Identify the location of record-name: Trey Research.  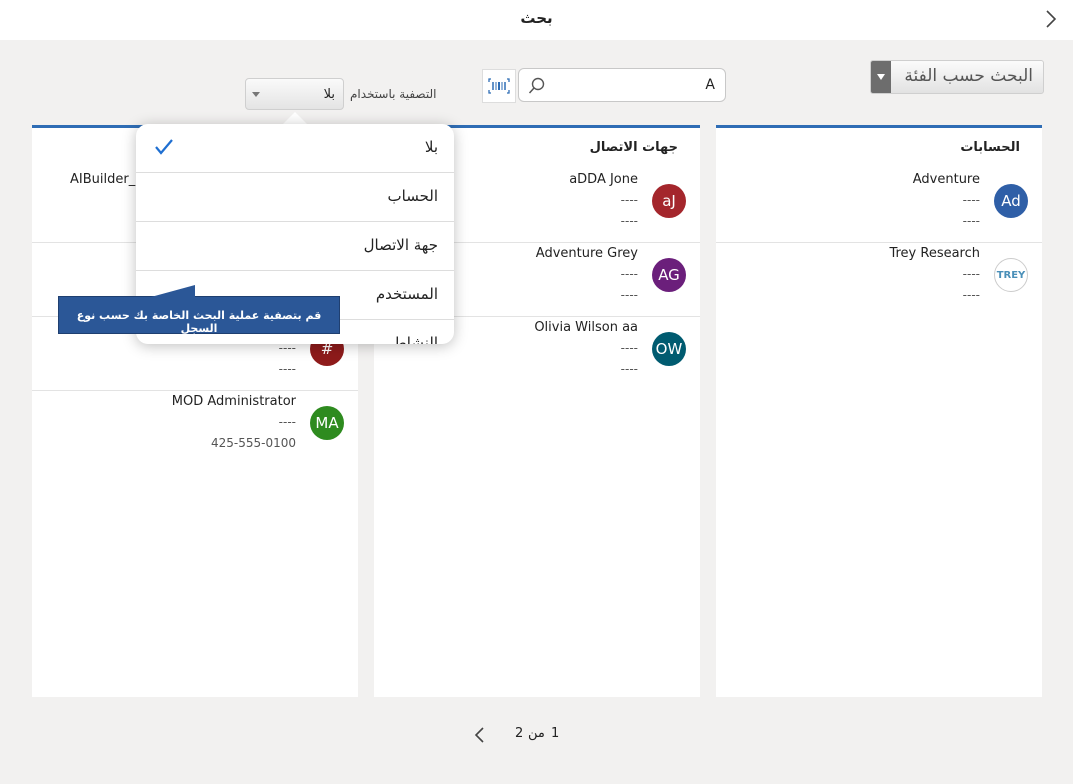
(934, 253).